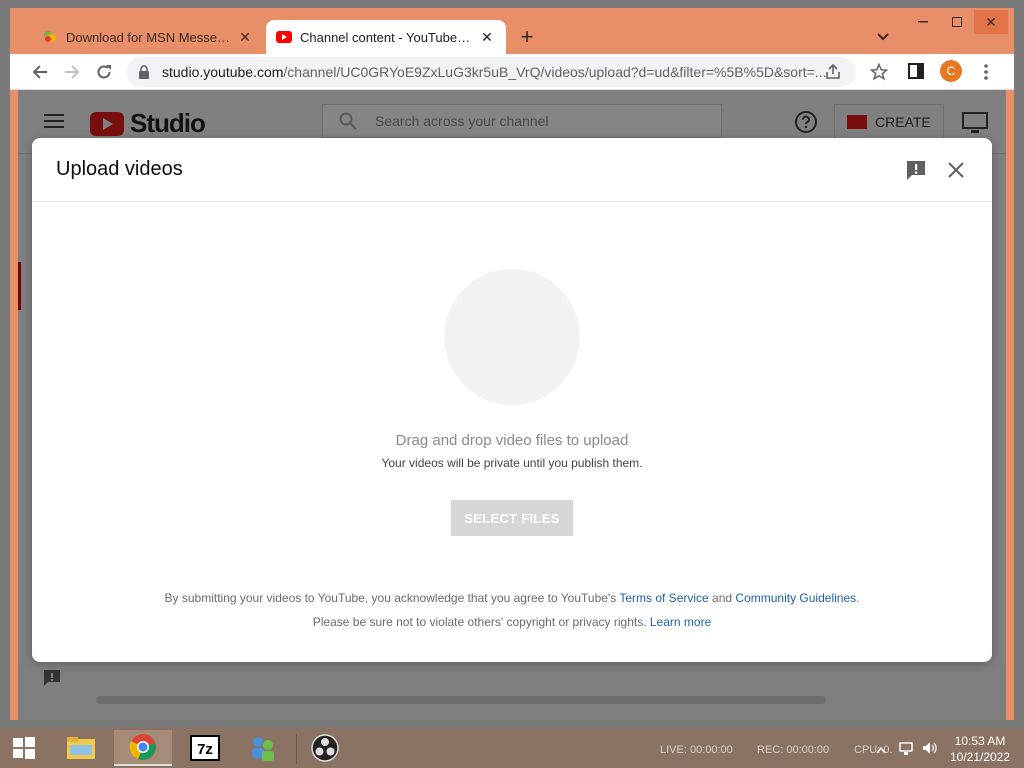 Image resolution: width=1024 pixels, height=768 pixels. Describe the element at coordinates (527, 37) in the screenshot. I see `new-tab-button: +` at that location.